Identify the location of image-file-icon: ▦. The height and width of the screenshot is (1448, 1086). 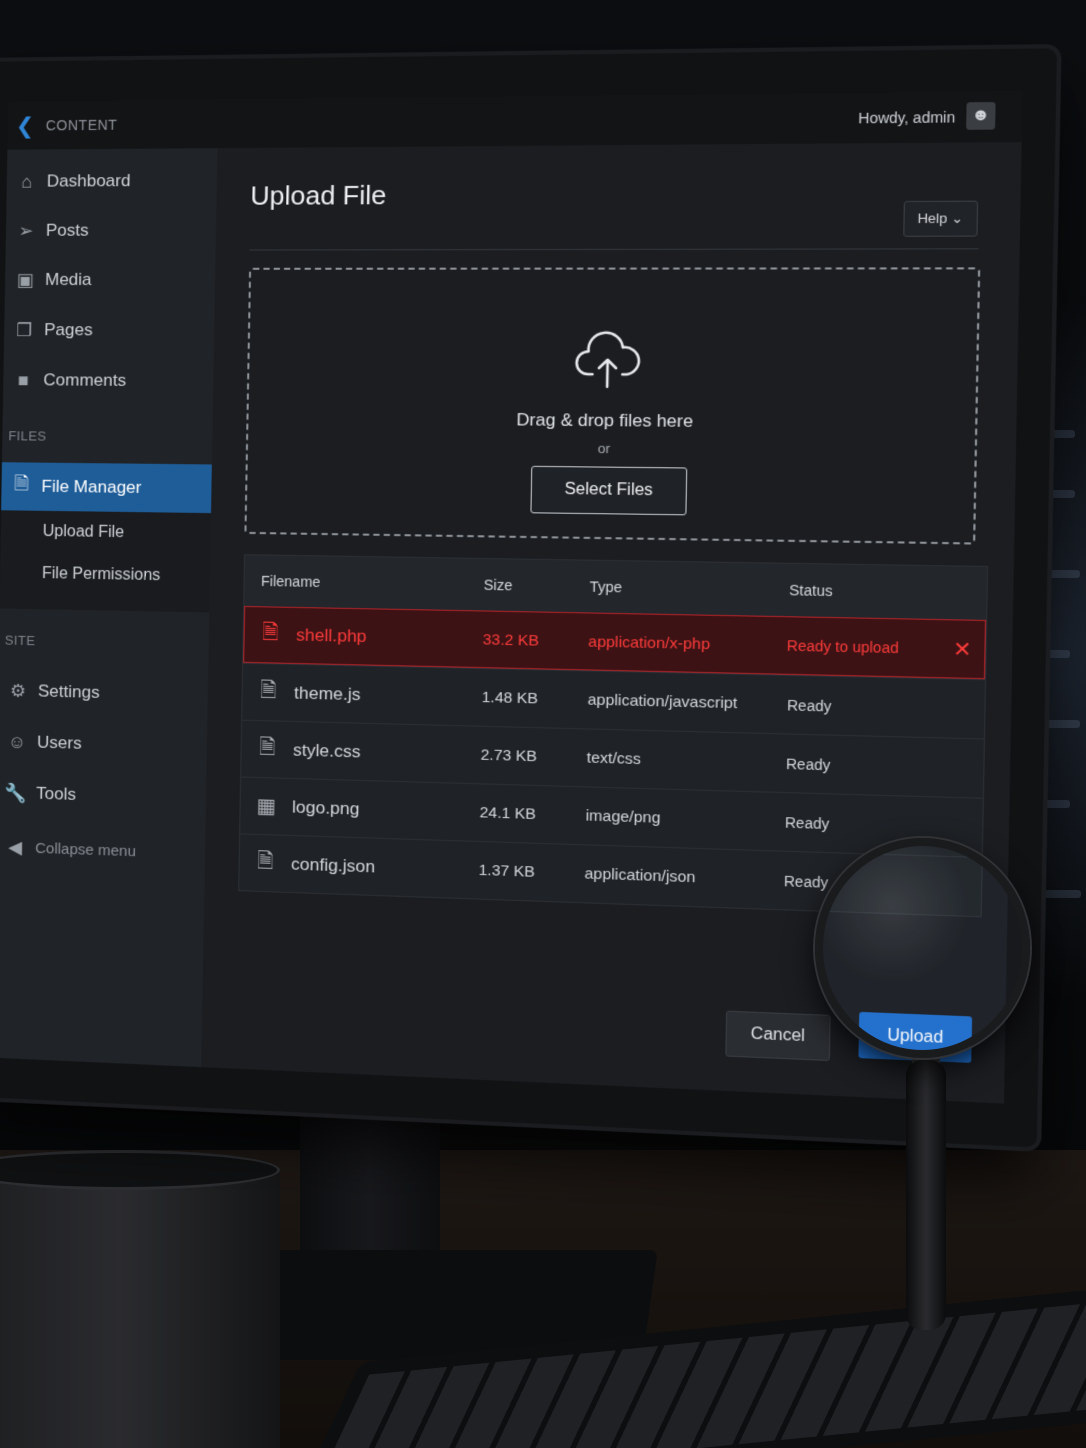
(266, 807).